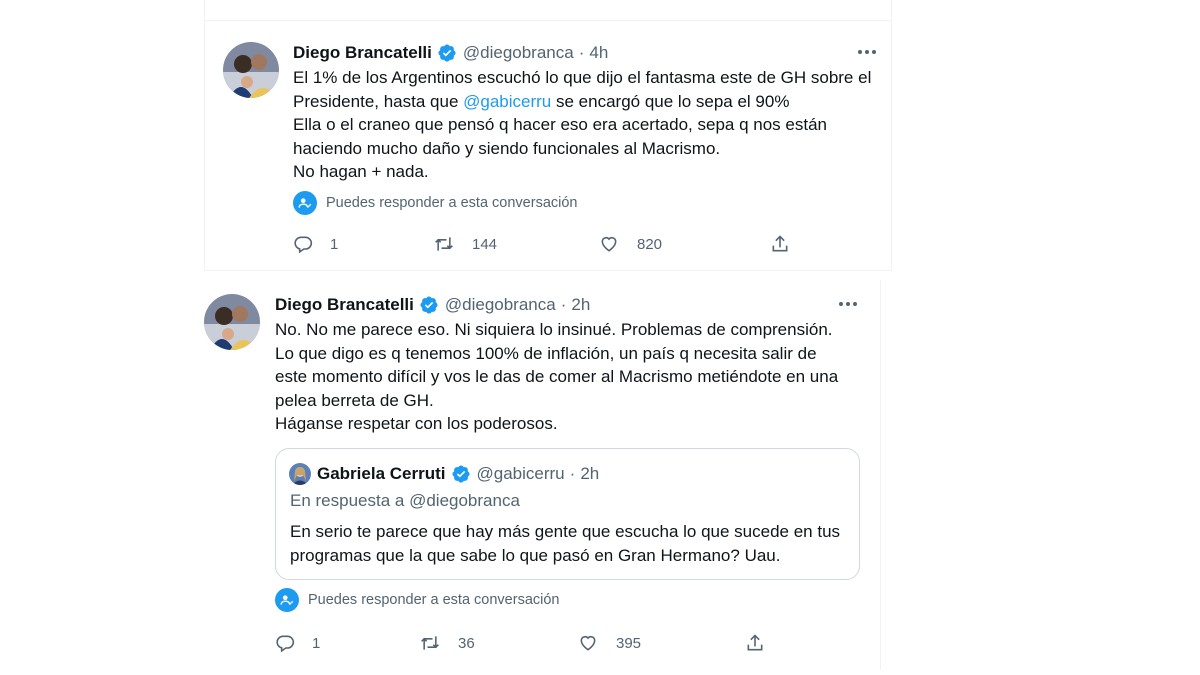 The width and height of the screenshot is (1200, 675). Describe the element at coordinates (381, 473) in the screenshot. I see `quoted-author-name: Gabriela Cerruti` at that location.